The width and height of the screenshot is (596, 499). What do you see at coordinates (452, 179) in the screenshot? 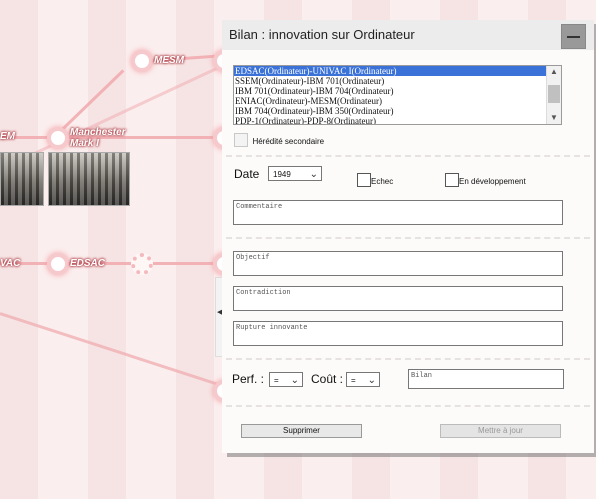
I see `en-dev-checkbox` at bounding box center [452, 179].